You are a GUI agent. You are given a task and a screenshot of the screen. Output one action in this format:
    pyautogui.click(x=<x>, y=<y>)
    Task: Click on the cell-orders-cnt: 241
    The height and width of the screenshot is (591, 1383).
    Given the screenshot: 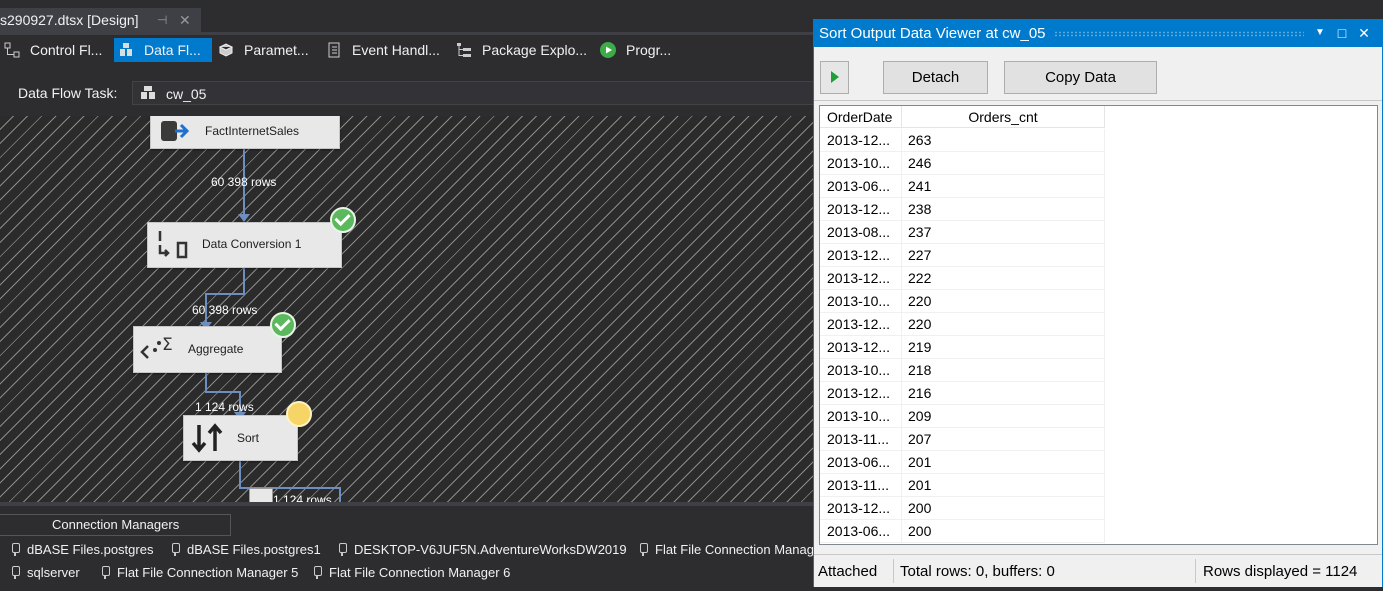 What is the action you would take?
    pyautogui.click(x=1003, y=186)
    